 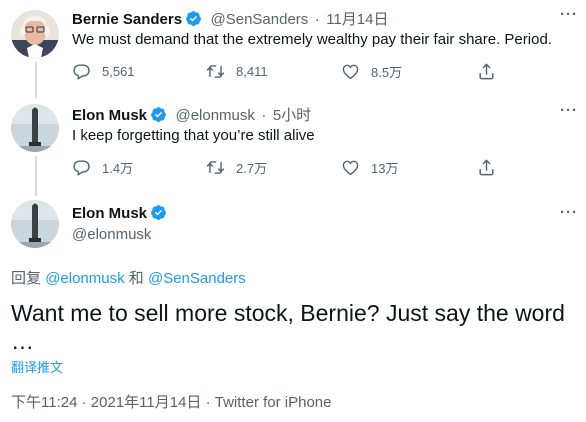 I want to click on retweet-count: 8,411, so click(x=252, y=71).